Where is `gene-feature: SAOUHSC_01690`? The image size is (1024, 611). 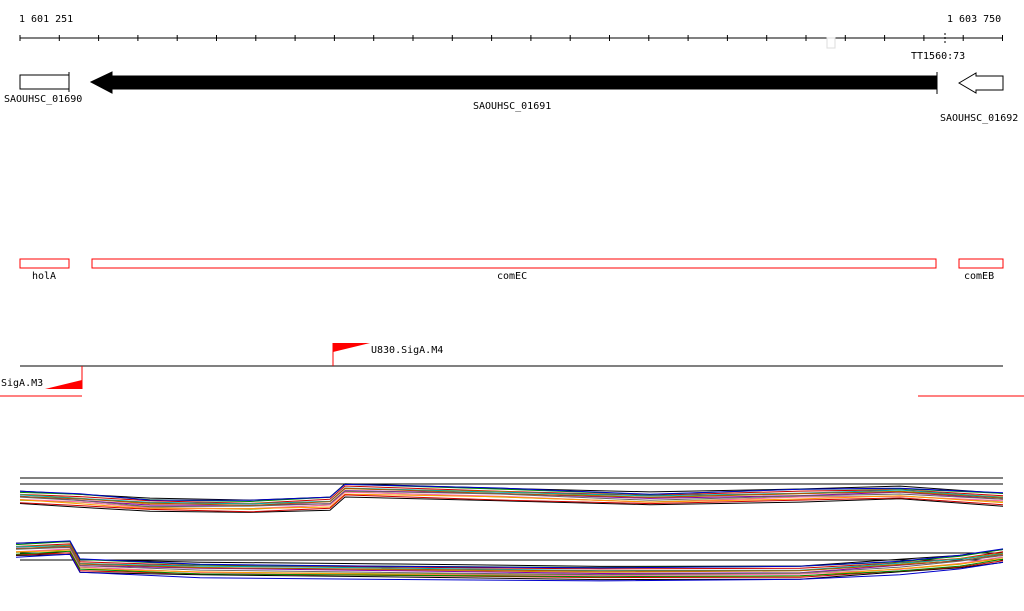
gene-feature: SAOUHSC_01690 is located at coordinates (43, 88).